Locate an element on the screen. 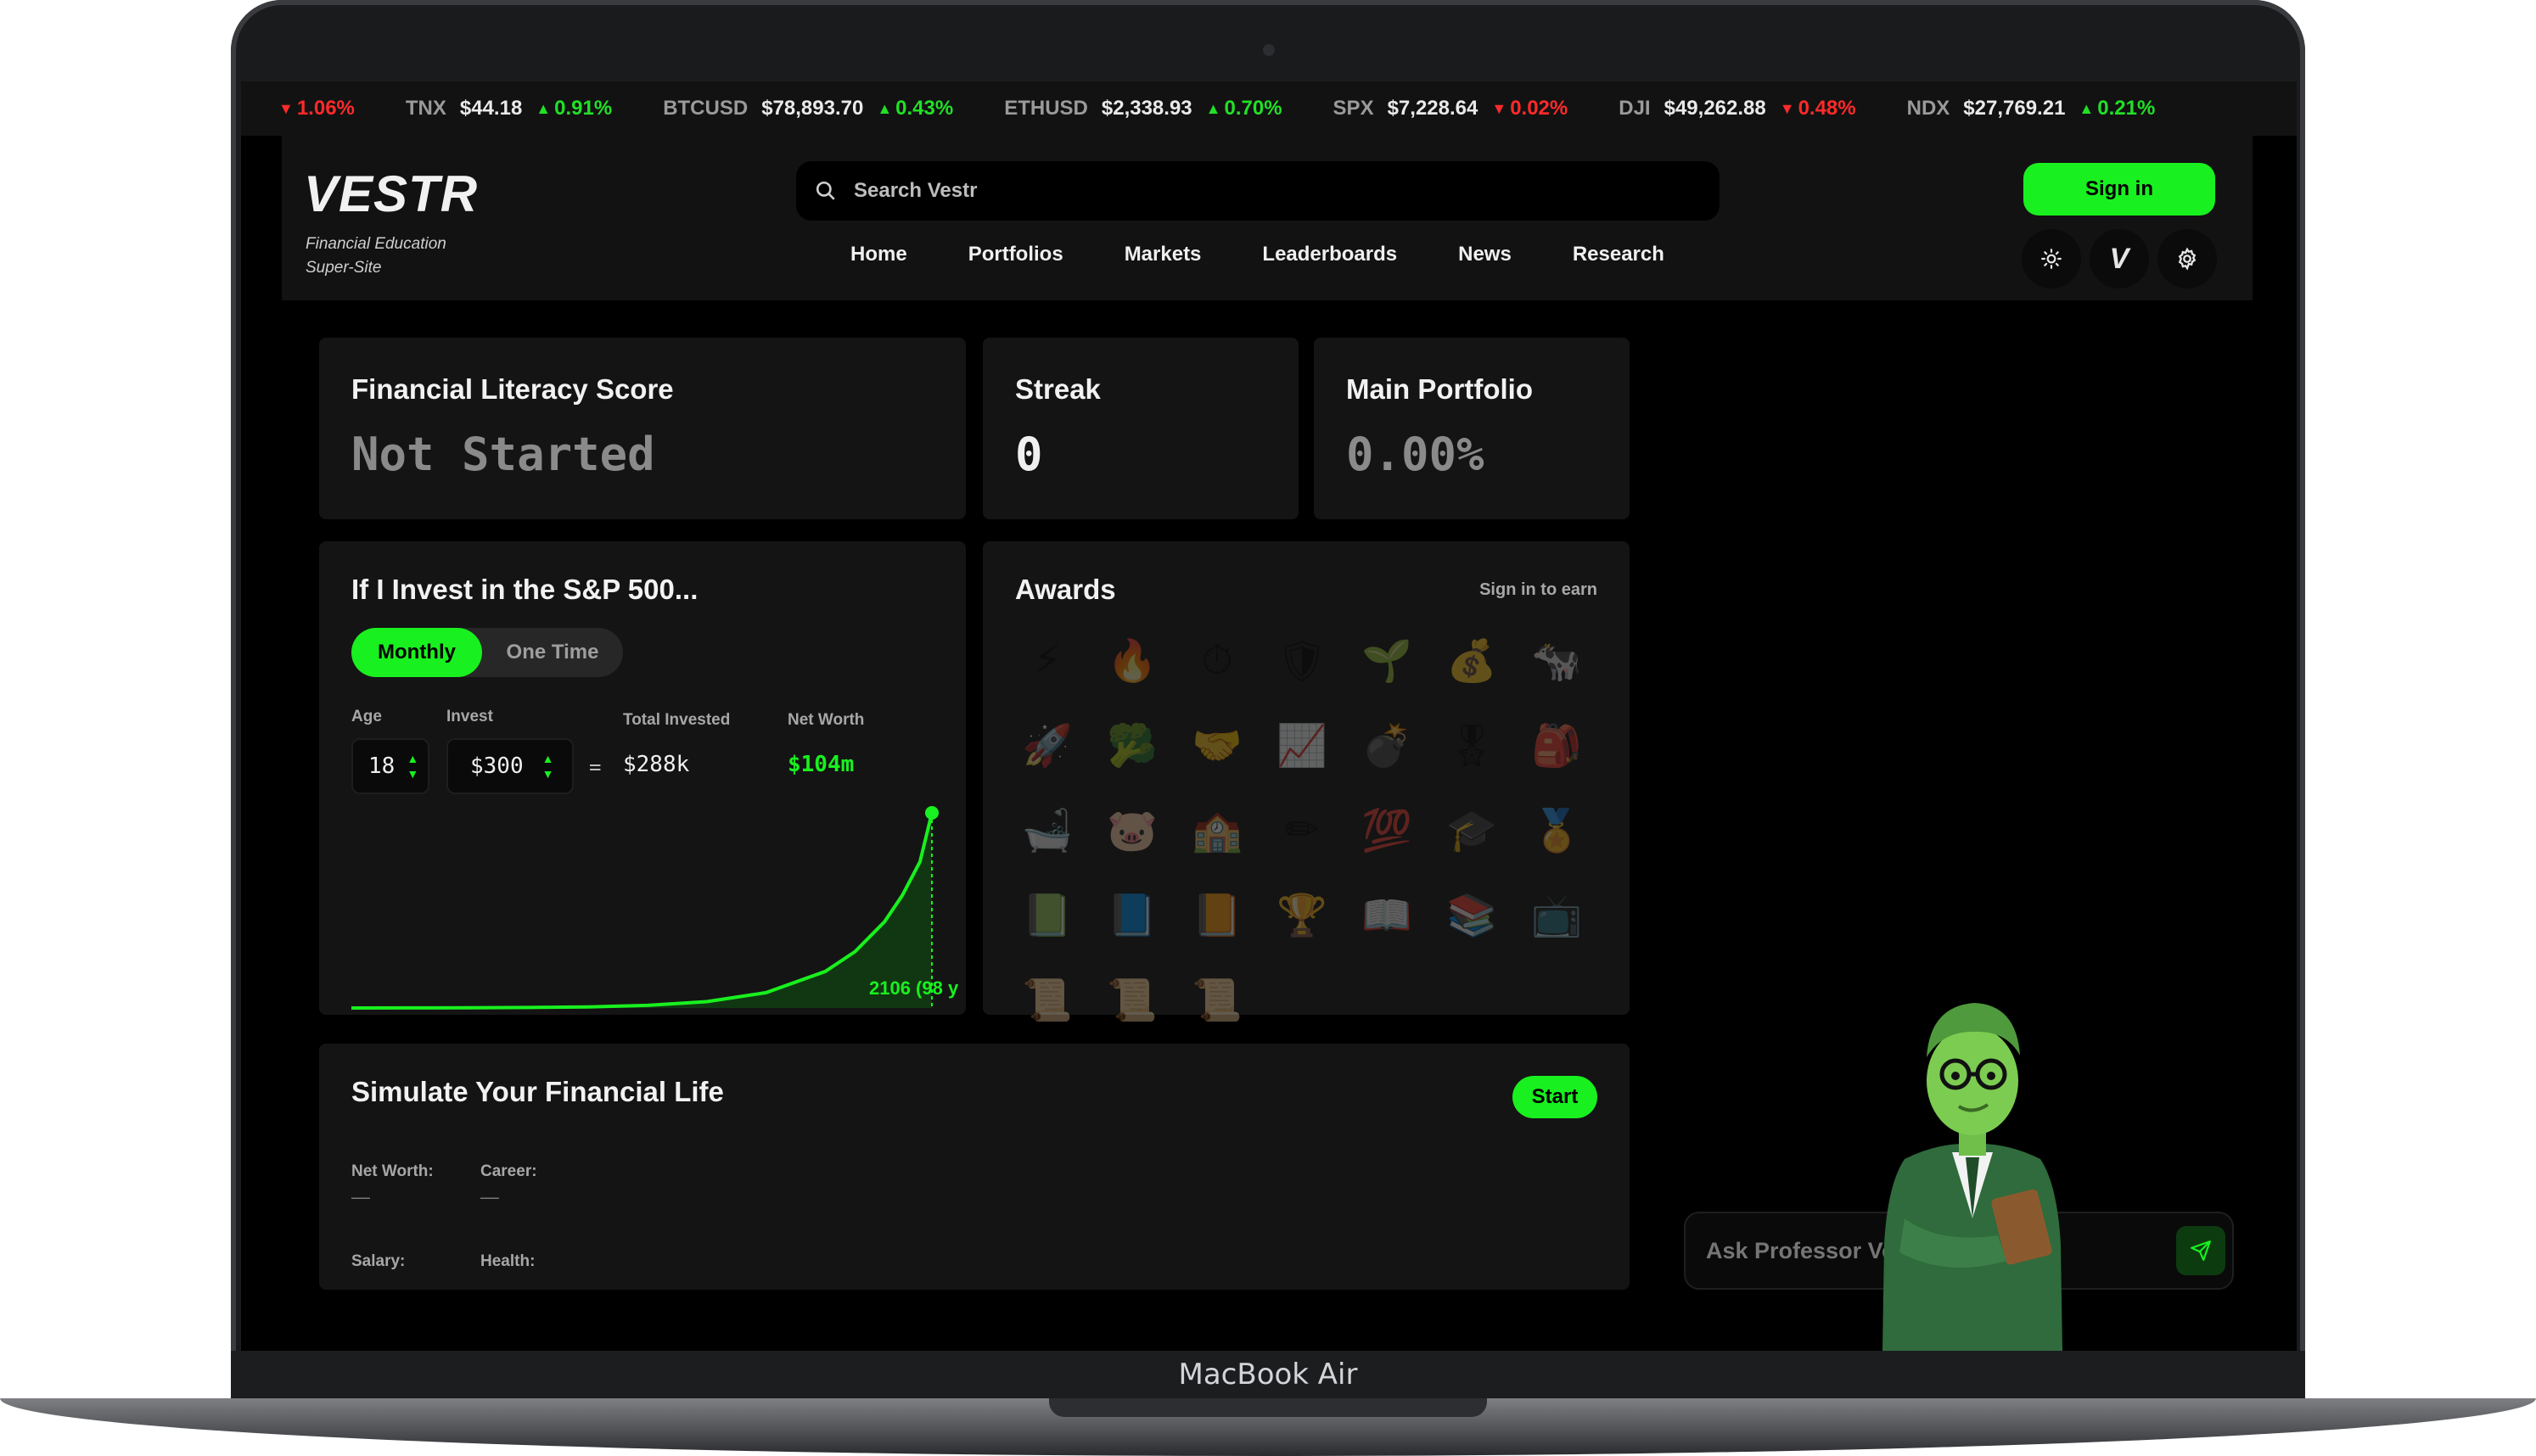 This screenshot has width=2536, height=1456. ticker-change: 0.02% is located at coordinates (1539, 108).